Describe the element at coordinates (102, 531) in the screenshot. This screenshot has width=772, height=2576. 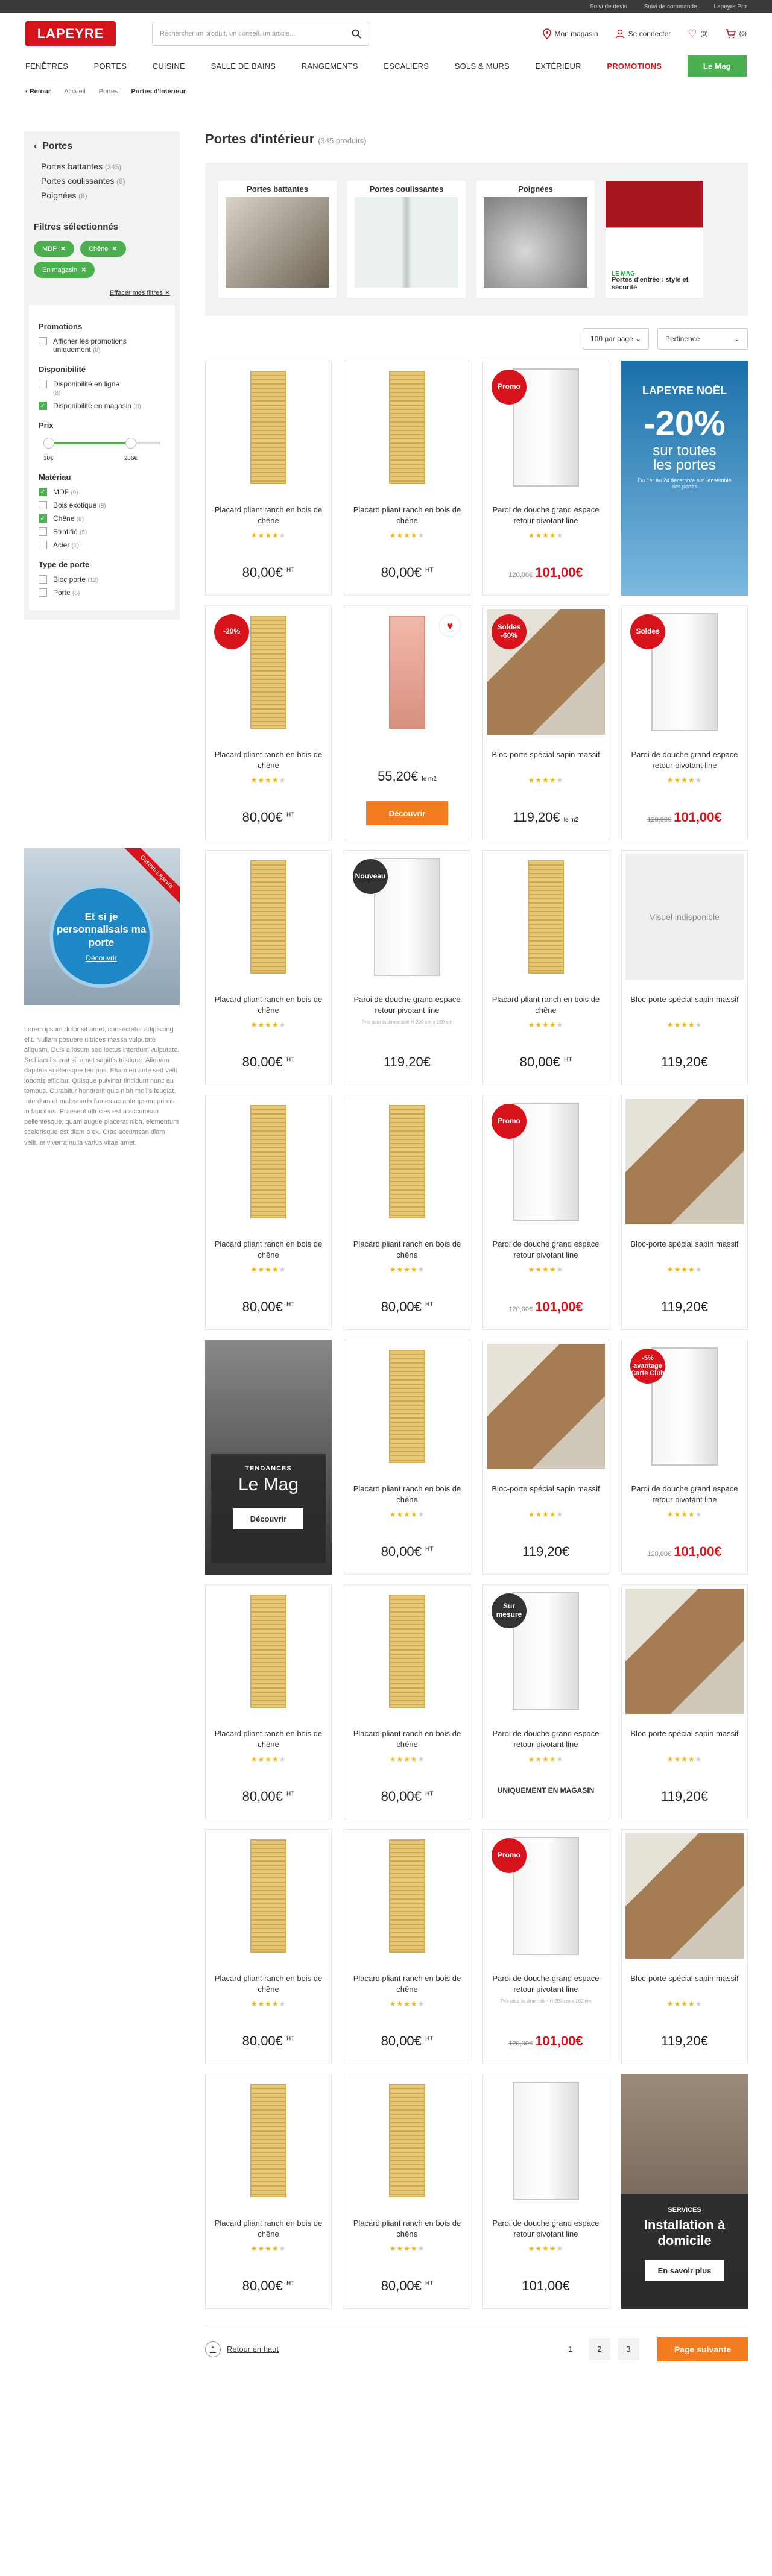
I see `filter-stratifie: Stratifié (5)` at that location.